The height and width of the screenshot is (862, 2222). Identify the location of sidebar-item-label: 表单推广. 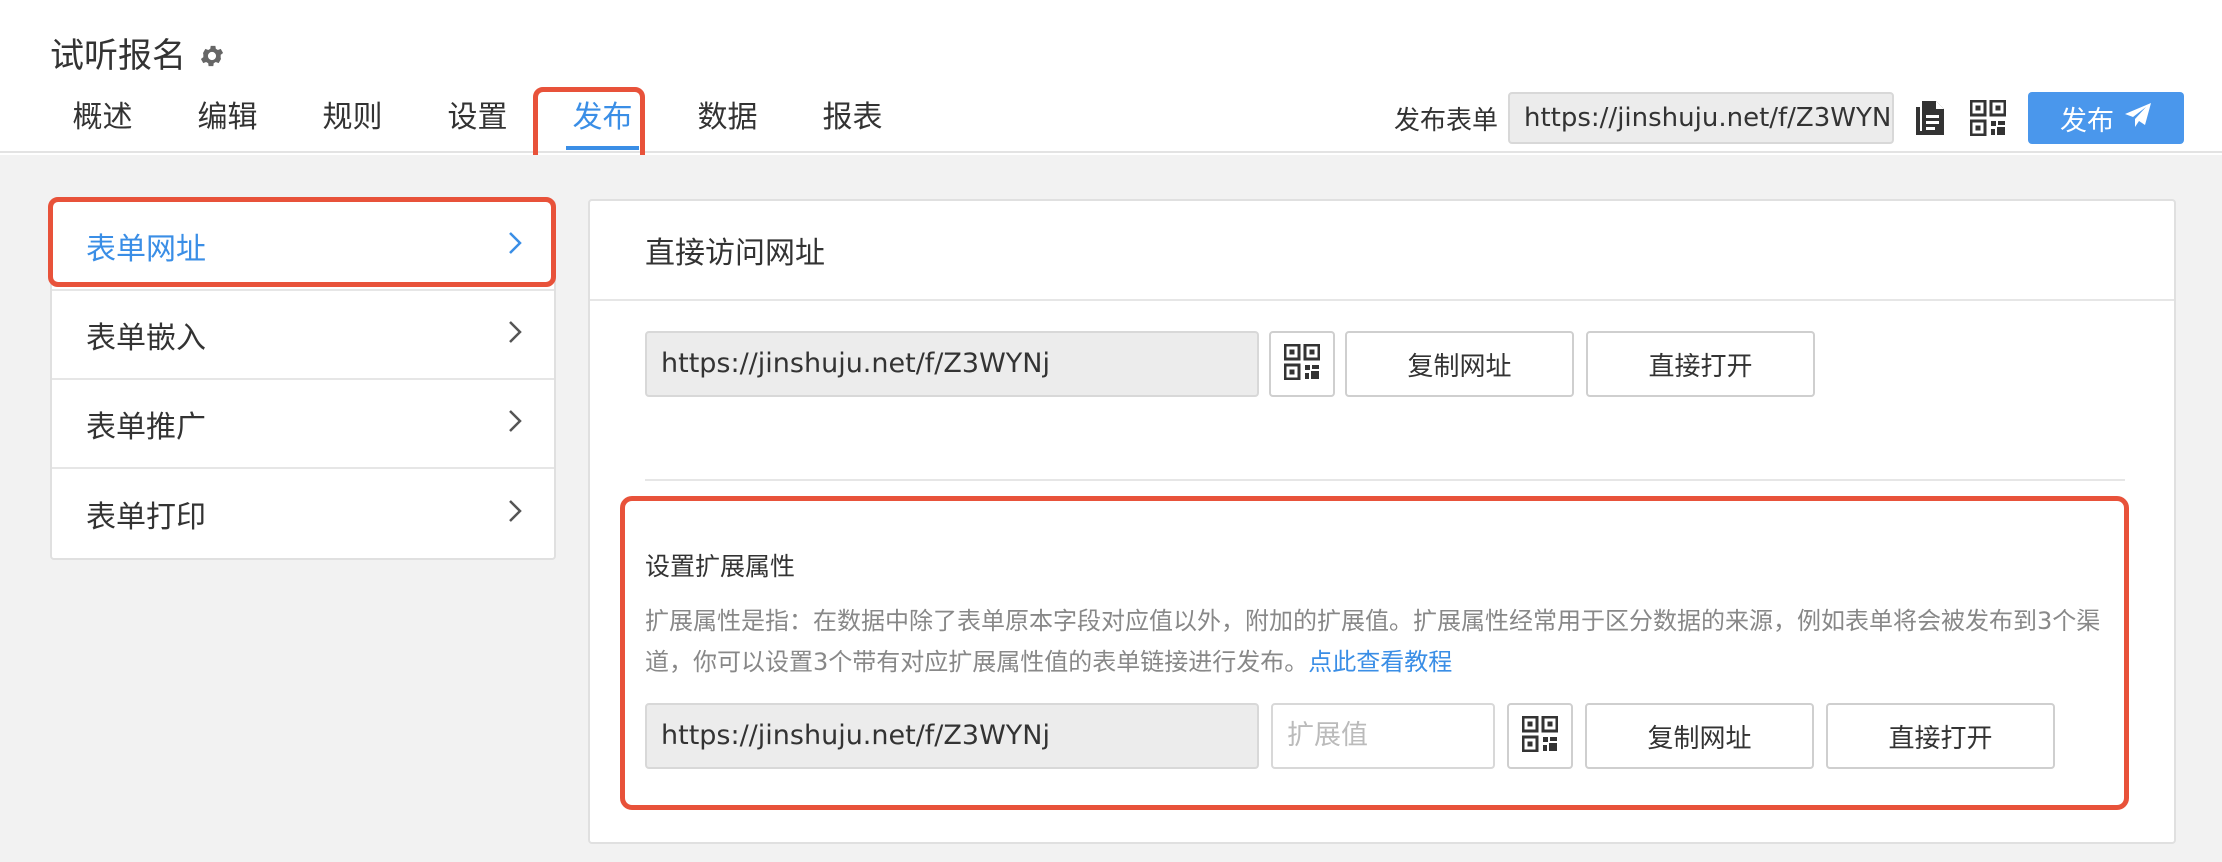
(146, 427).